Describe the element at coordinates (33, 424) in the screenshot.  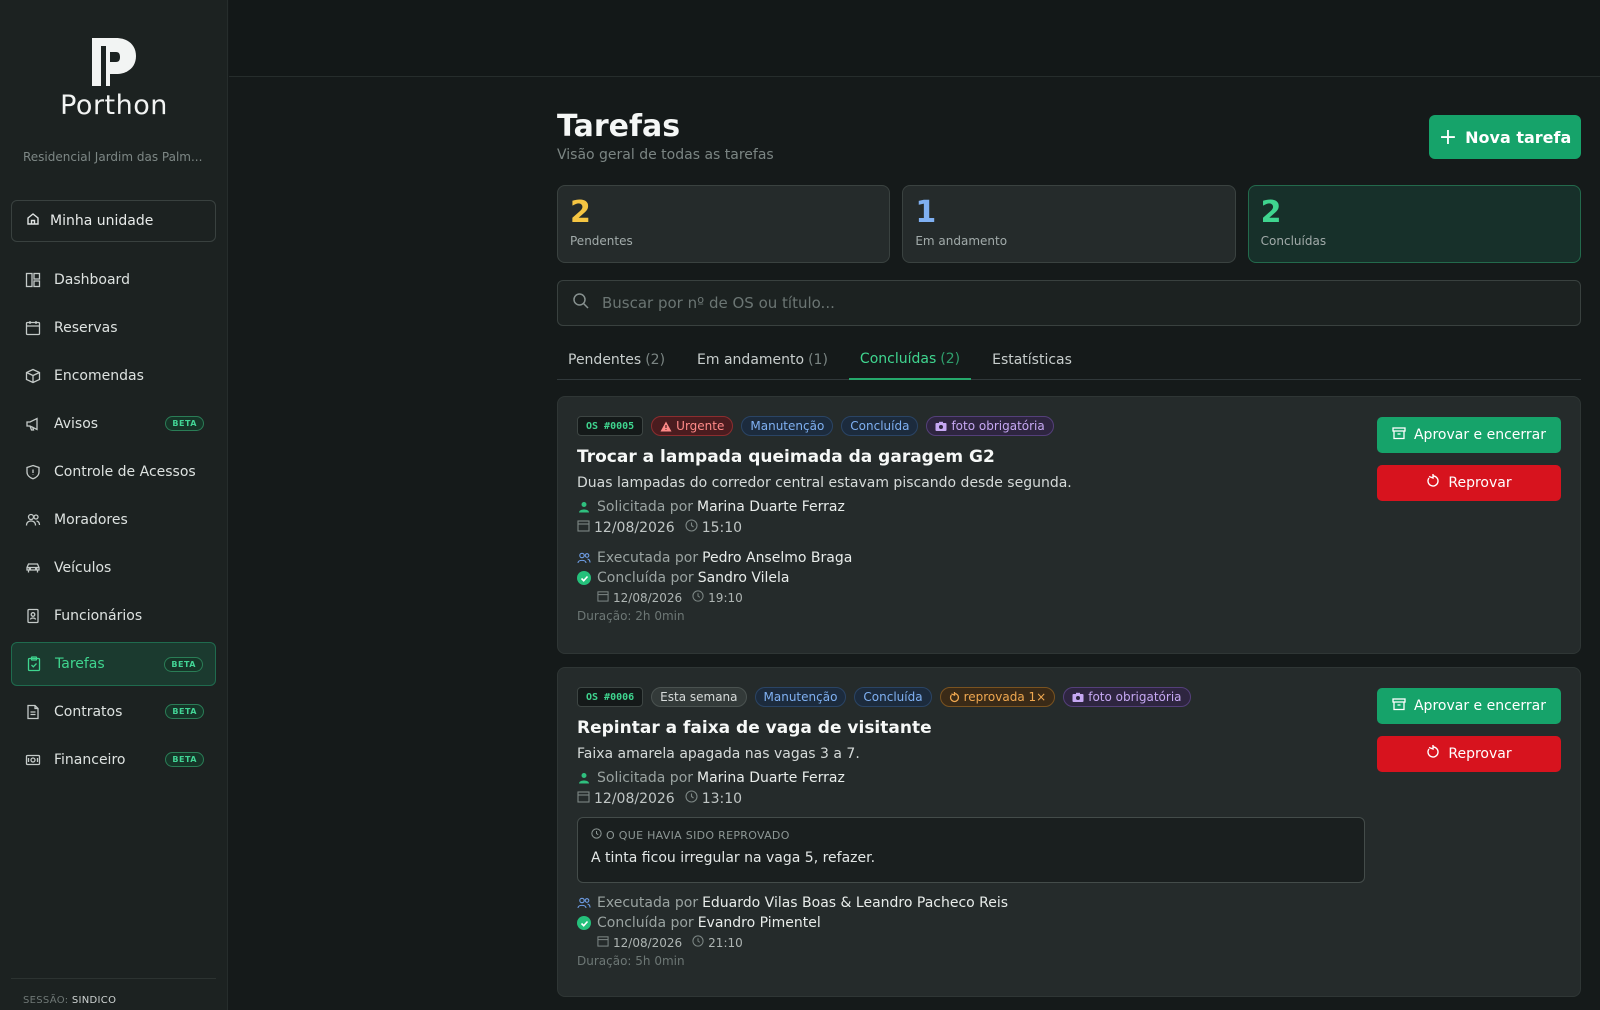
I see `megaphone-icon` at that location.